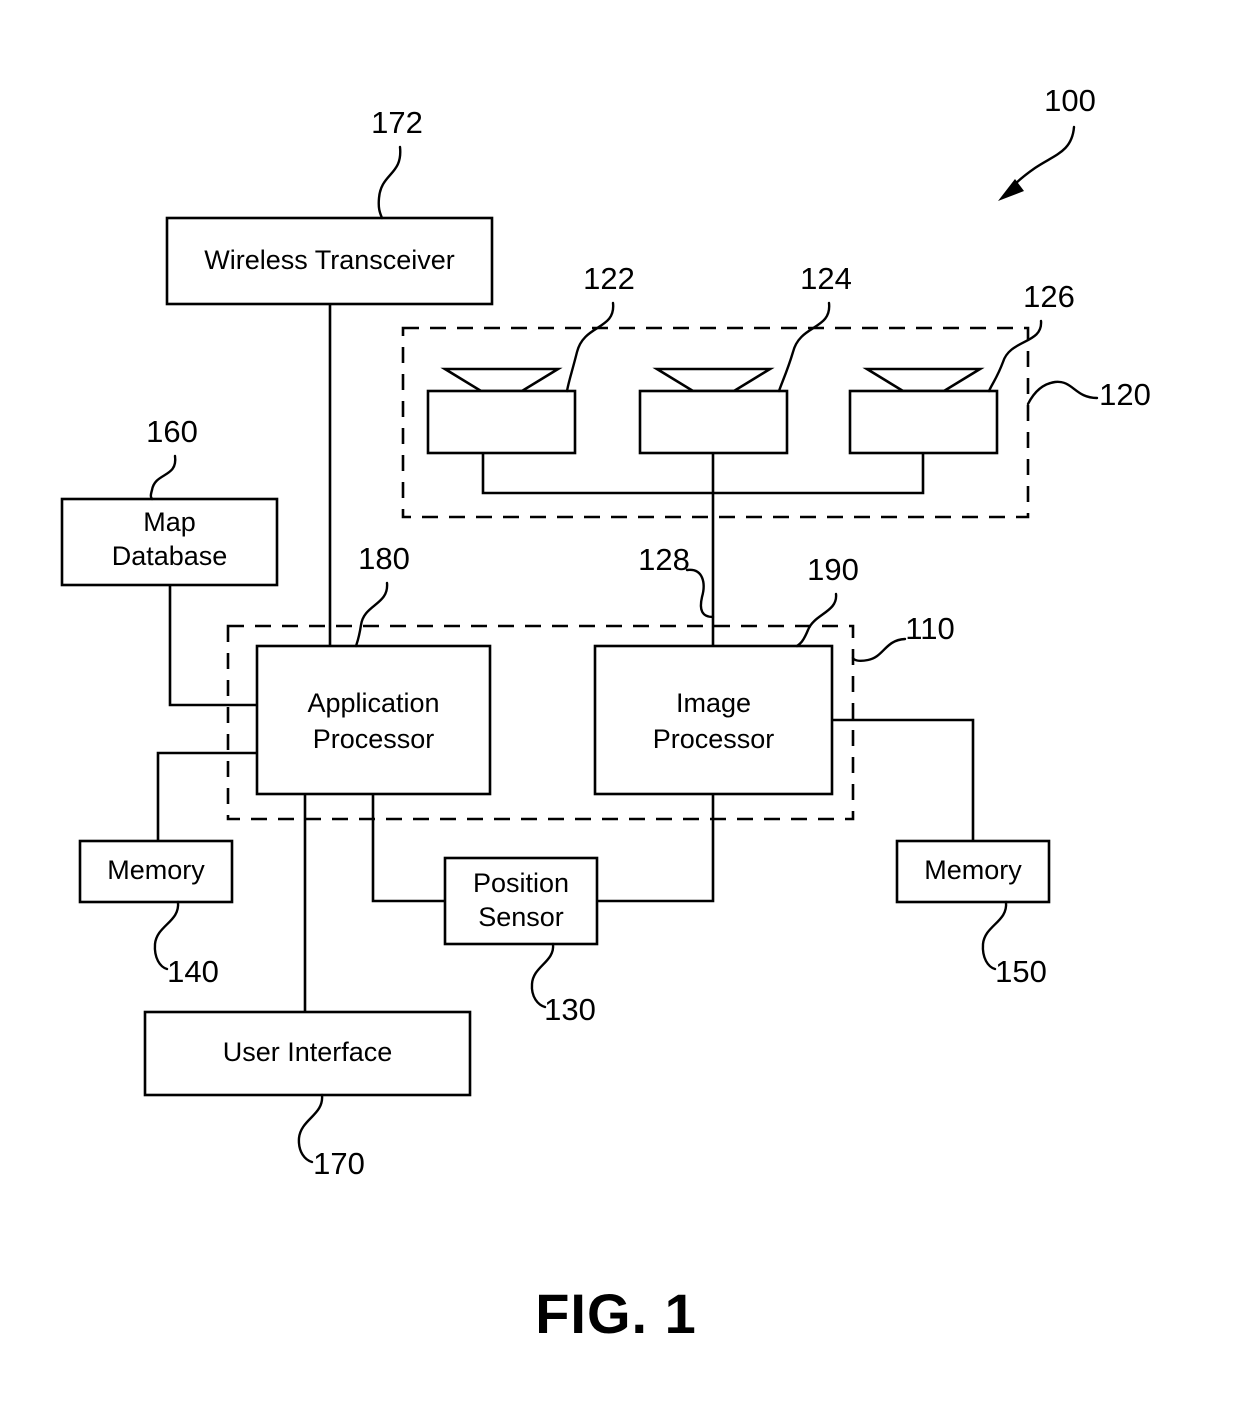 This screenshot has width=1240, height=1427. I want to click on wire-position-sensor-to-image-processor, so click(656, 848).